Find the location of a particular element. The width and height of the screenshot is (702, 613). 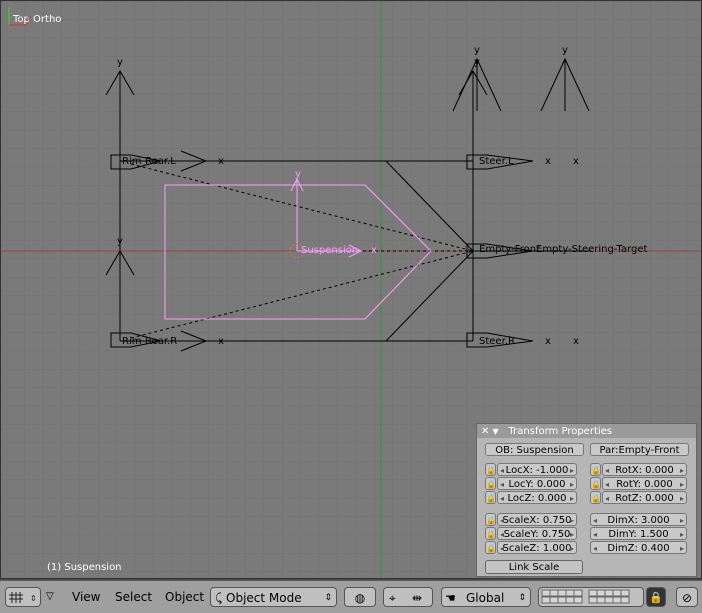

scalez-field: ◂ ScaleZ: 1.000 ▸ is located at coordinates (537, 547).